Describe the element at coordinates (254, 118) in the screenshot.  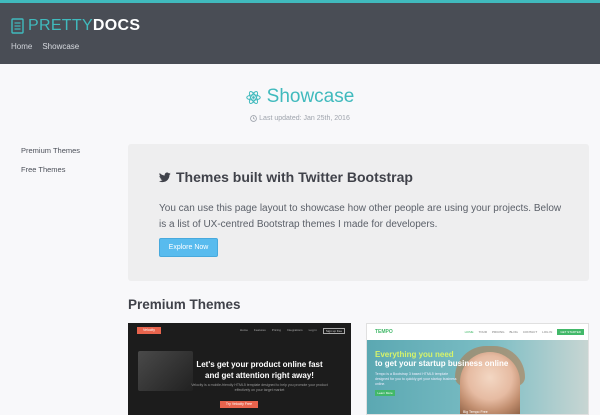
I see `clock-icon` at that location.